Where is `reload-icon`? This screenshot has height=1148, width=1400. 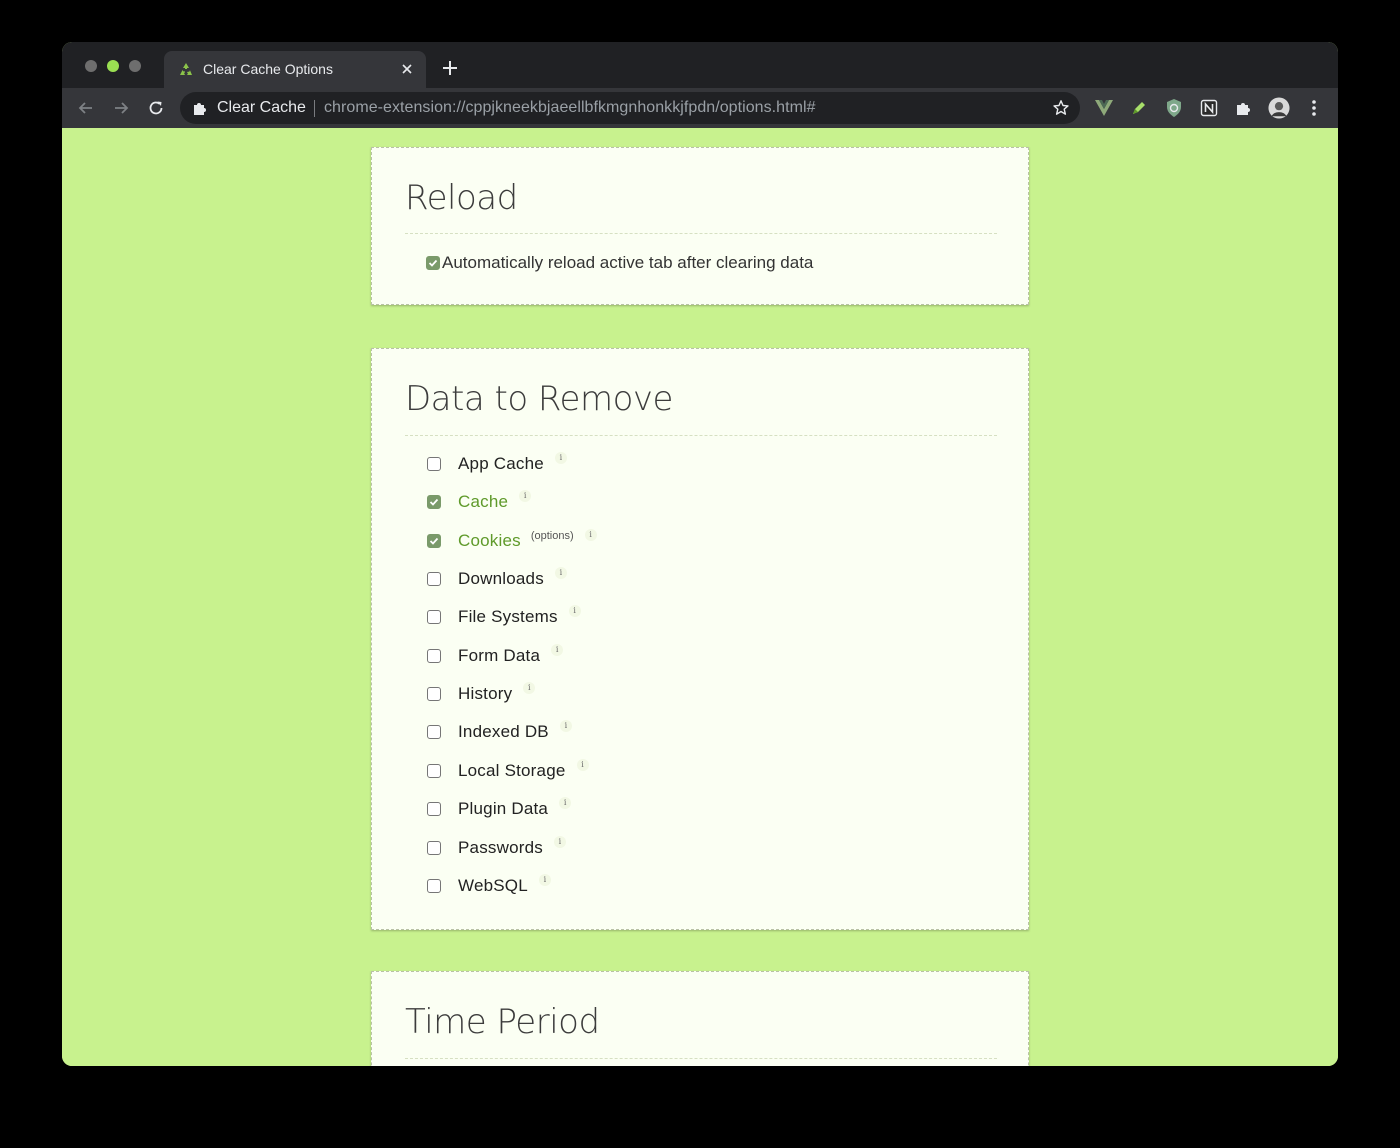 reload-icon is located at coordinates (156, 108).